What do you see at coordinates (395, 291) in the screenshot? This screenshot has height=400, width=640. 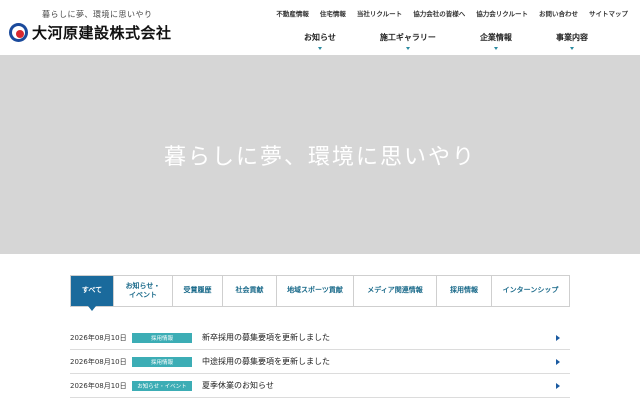 I see `tab-media: メディア関連情報` at bounding box center [395, 291].